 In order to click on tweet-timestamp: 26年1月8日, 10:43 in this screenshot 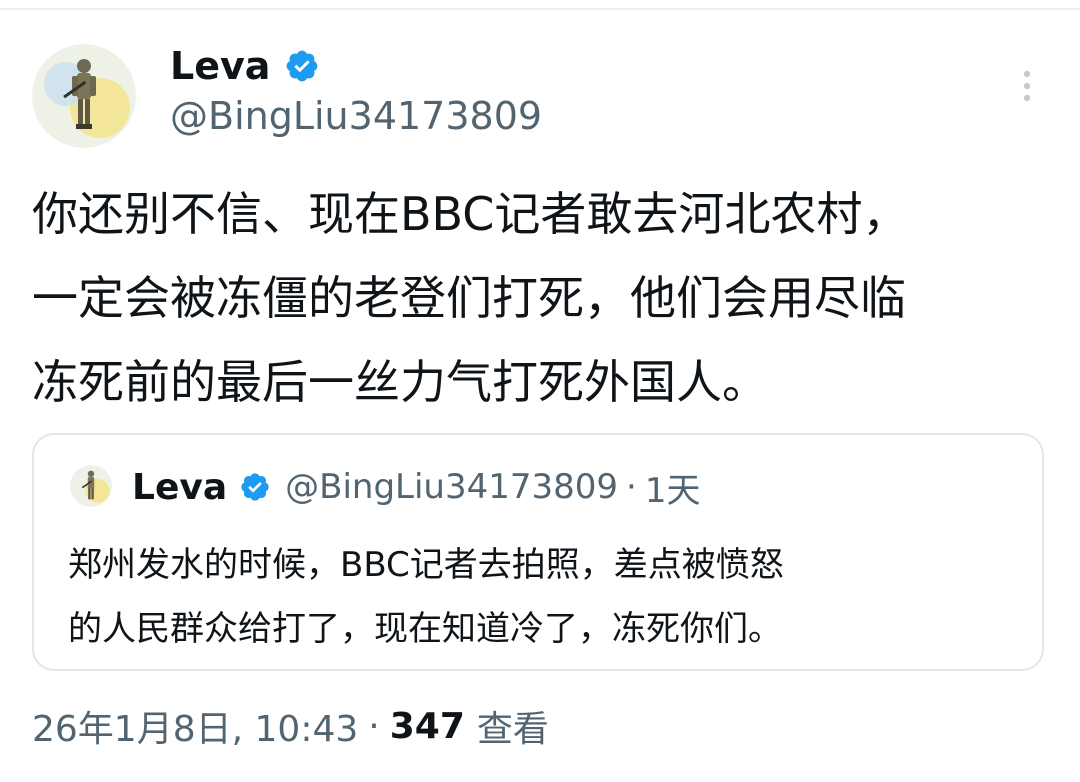, I will do `click(195, 726)`.